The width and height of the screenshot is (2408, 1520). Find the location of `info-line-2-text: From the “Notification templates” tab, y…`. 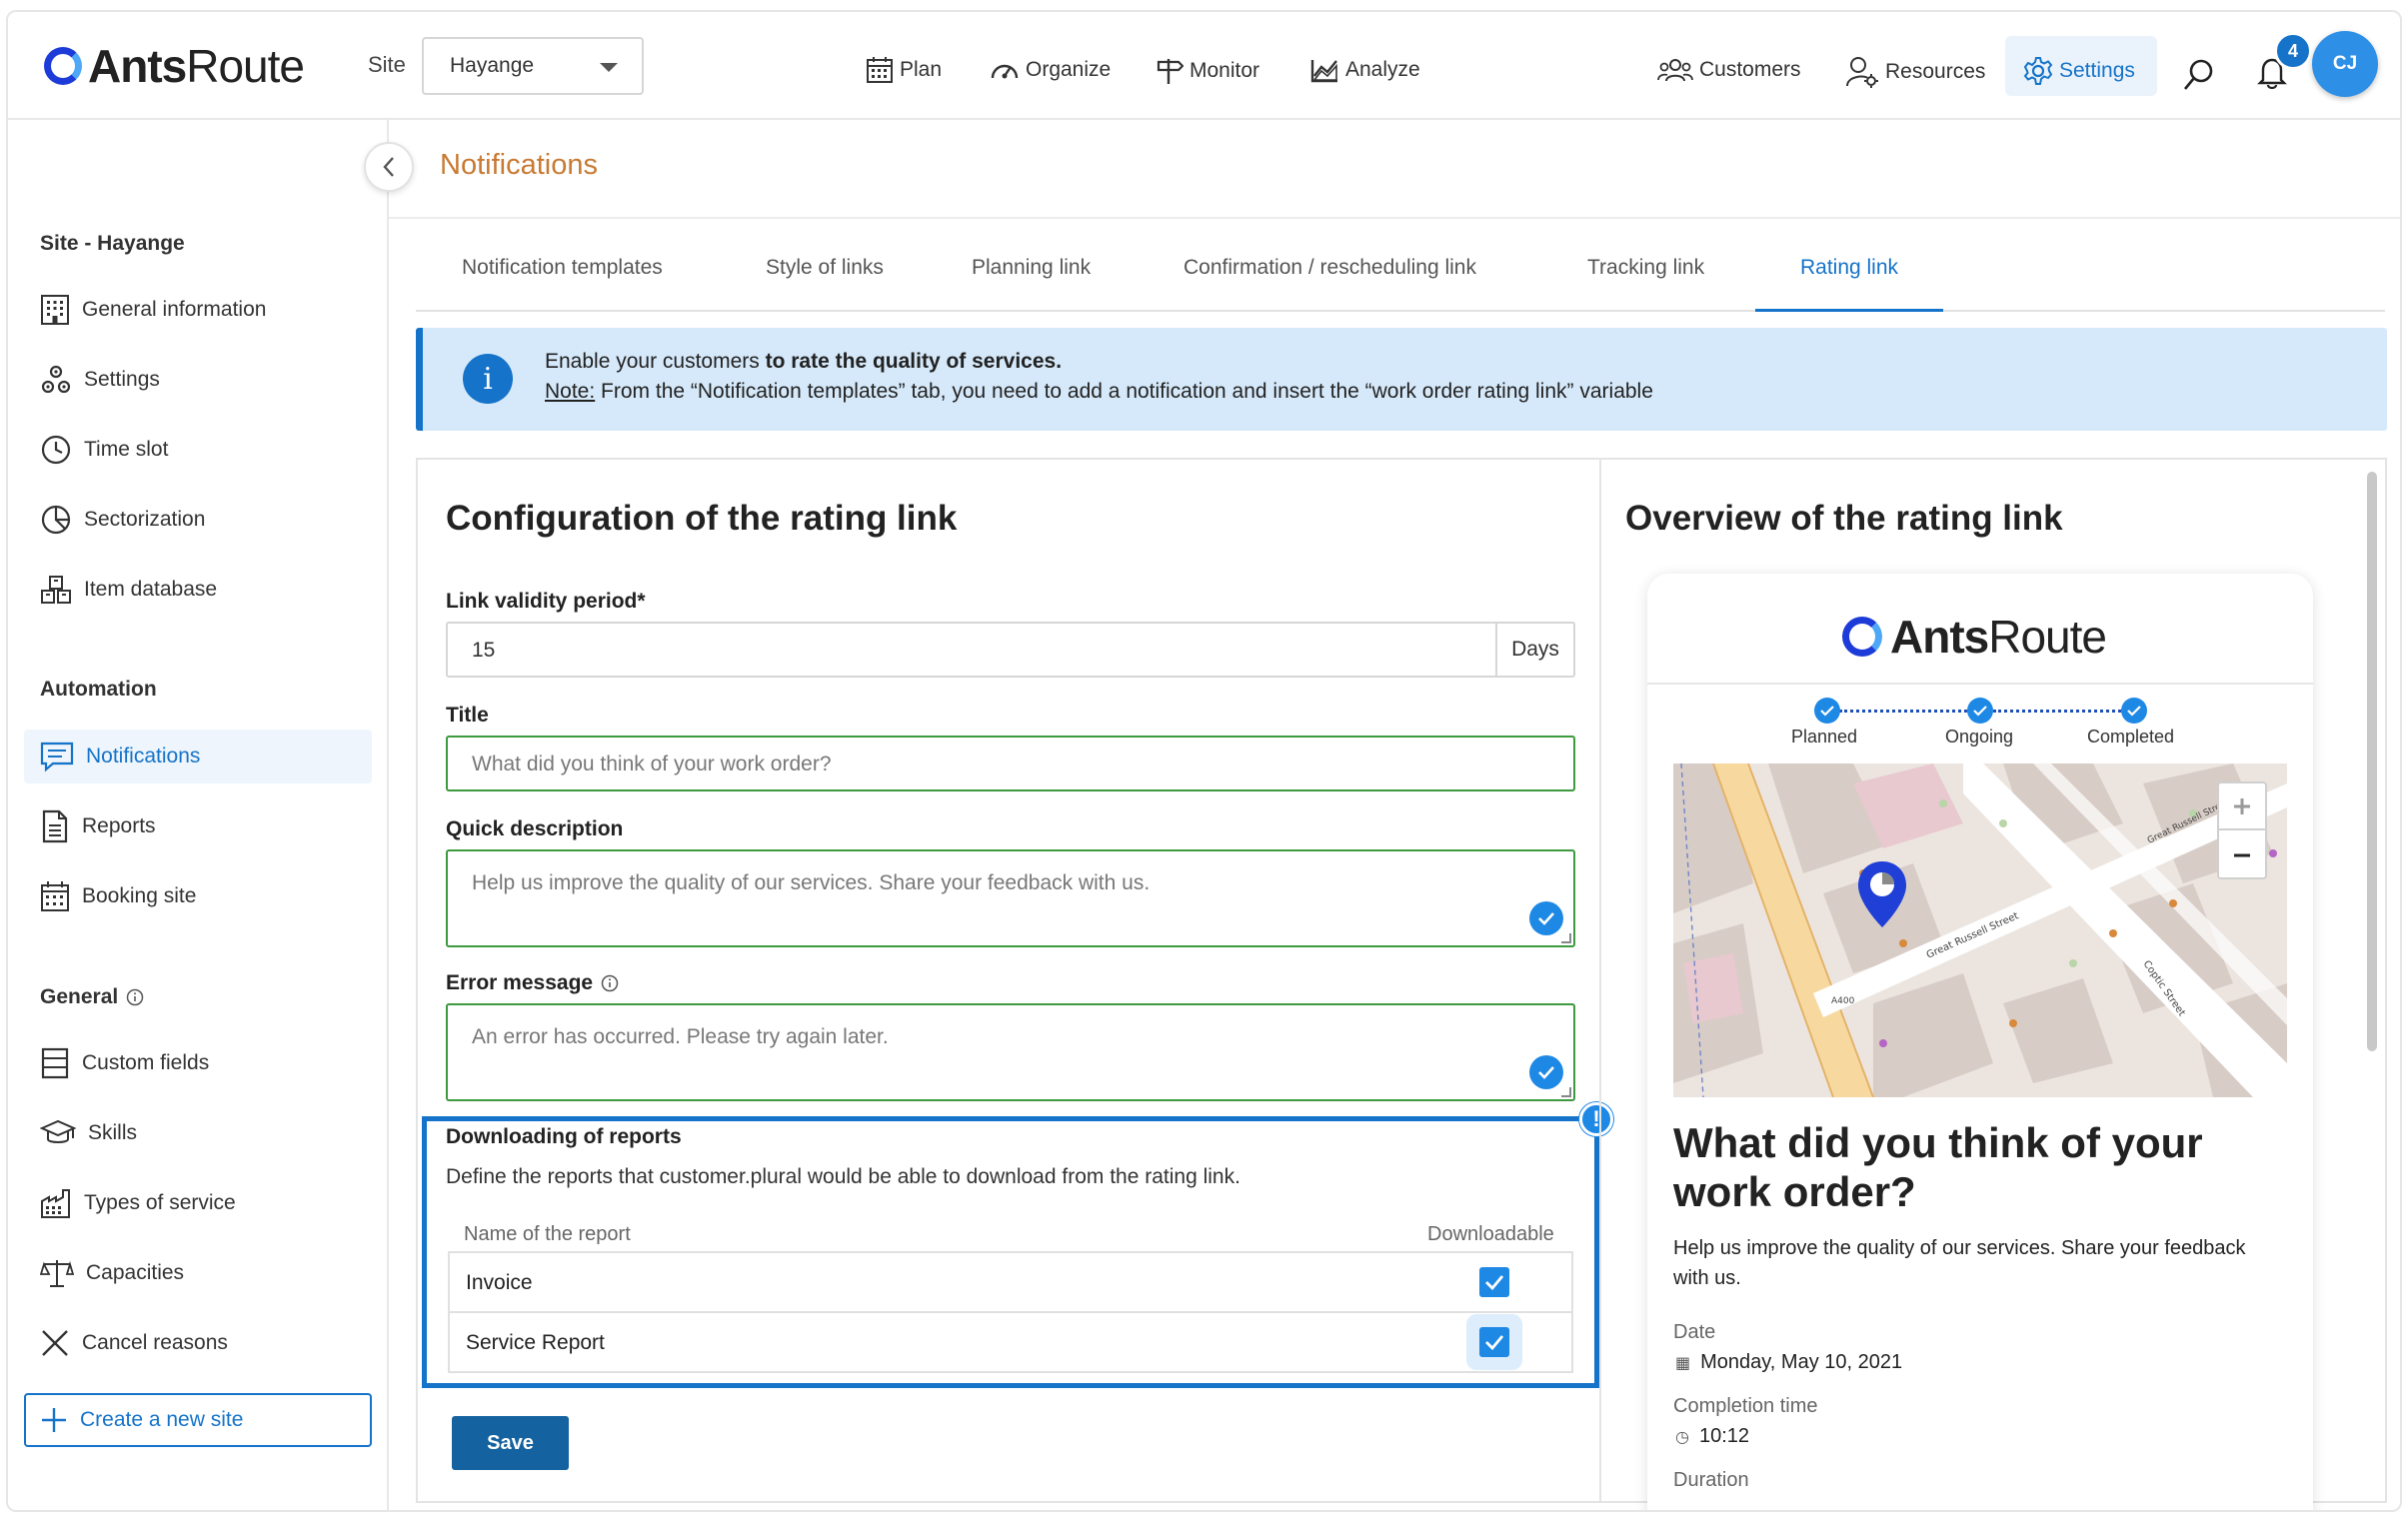

info-line-2-text: From the “Notification templates” tab, y… is located at coordinates (1124, 391).